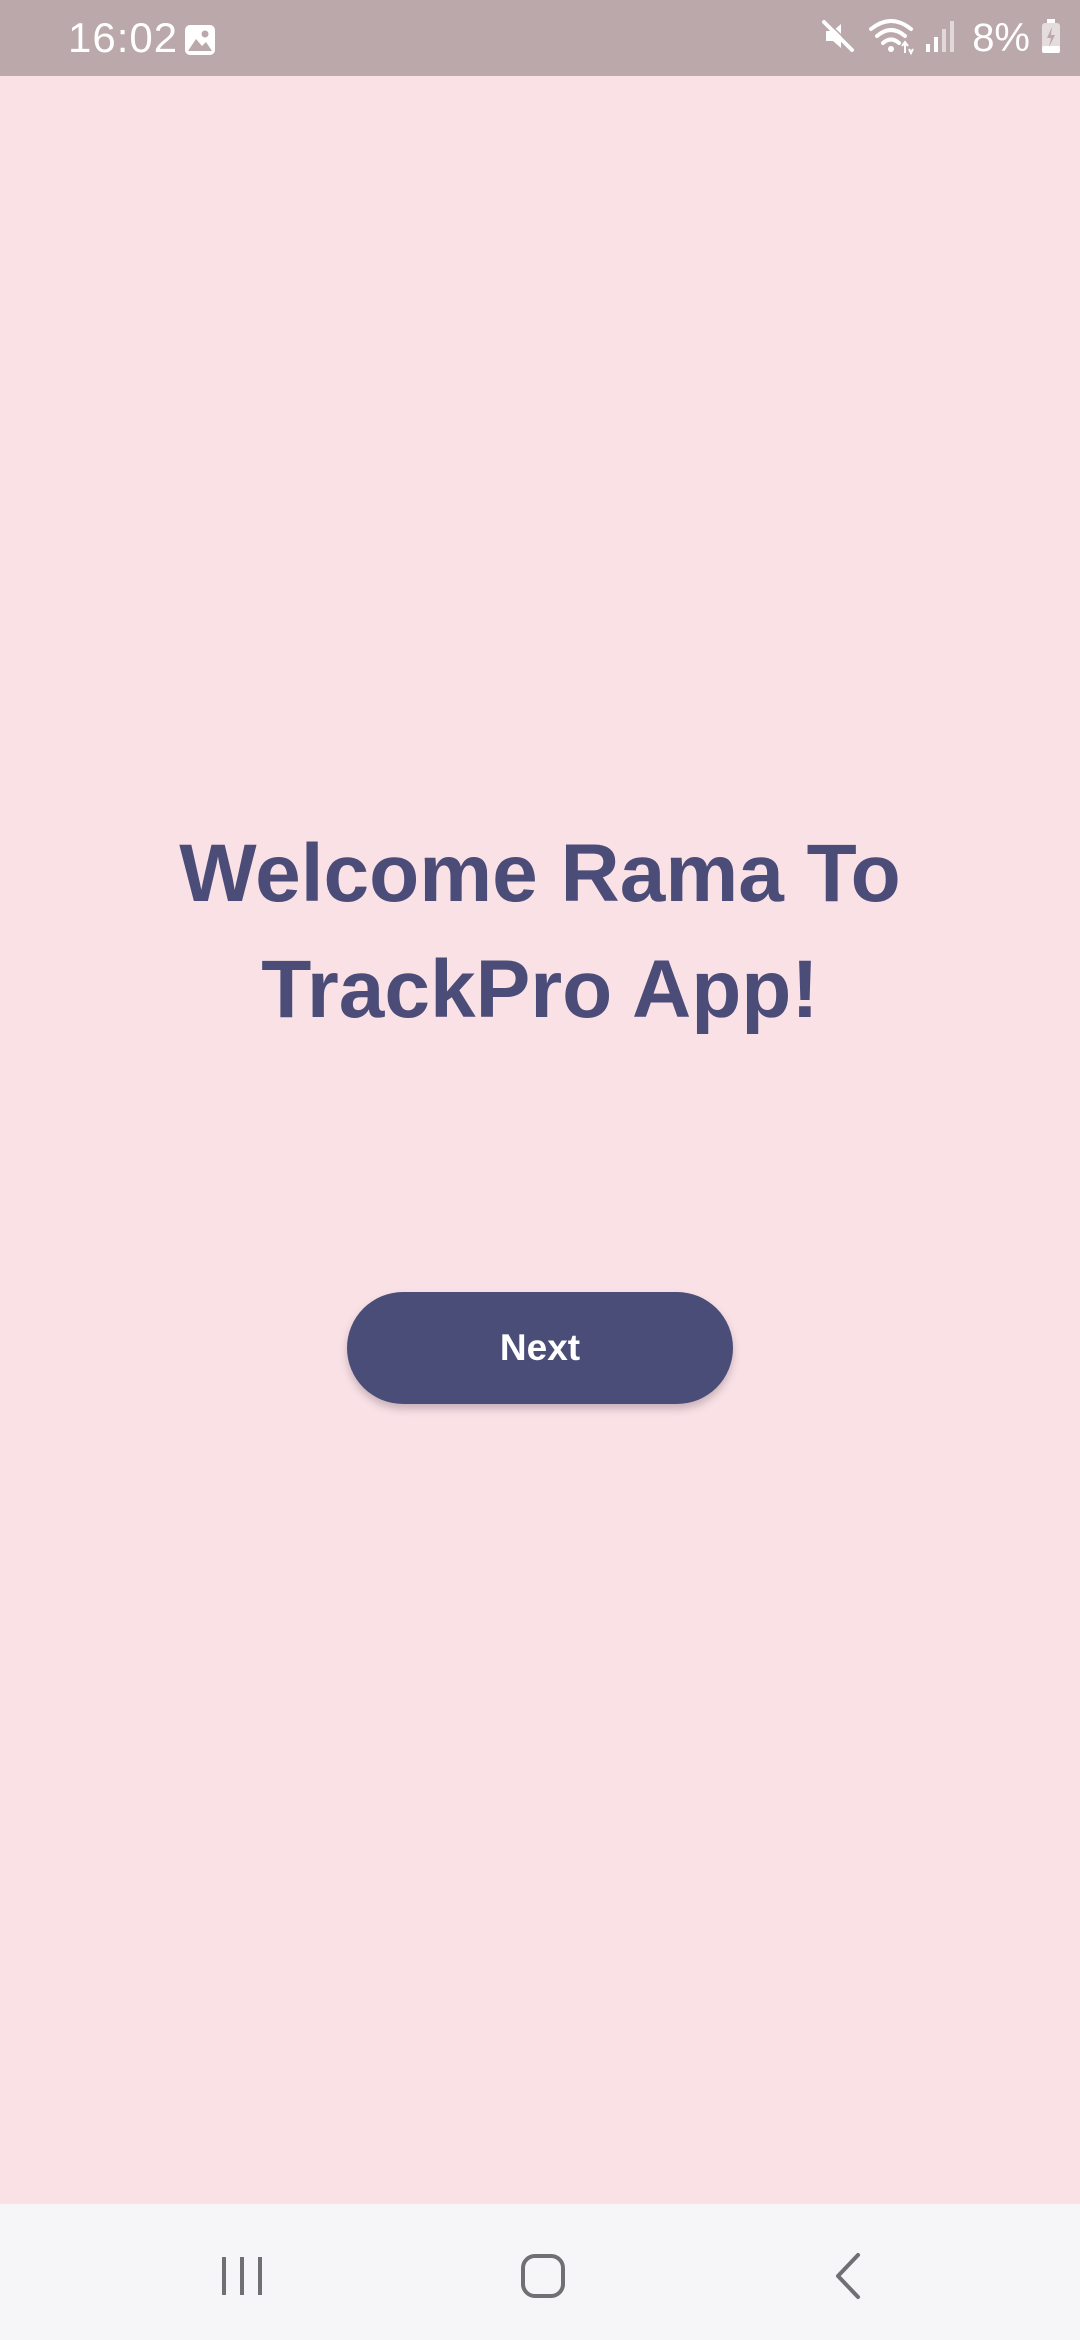 The image size is (1080, 2340). What do you see at coordinates (200, 40) in the screenshot?
I see `gallery-icon` at bounding box center [200, 40].